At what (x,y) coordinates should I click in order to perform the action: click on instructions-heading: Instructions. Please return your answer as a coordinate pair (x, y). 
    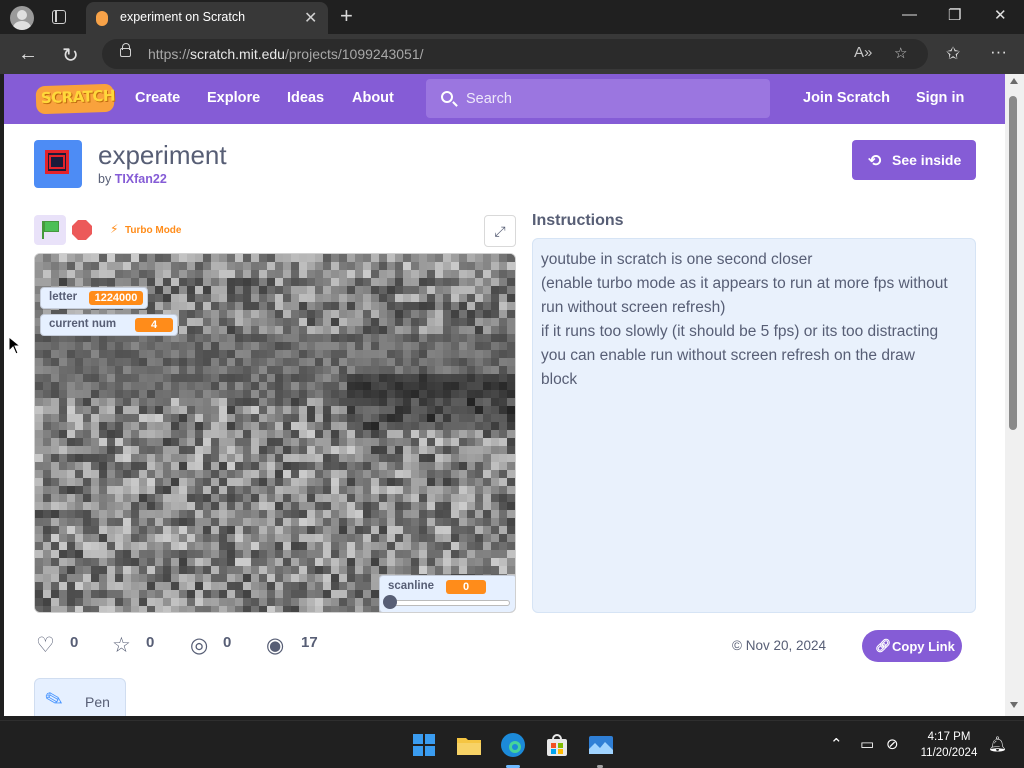
    Looking at the image, I should click on (578, 220).